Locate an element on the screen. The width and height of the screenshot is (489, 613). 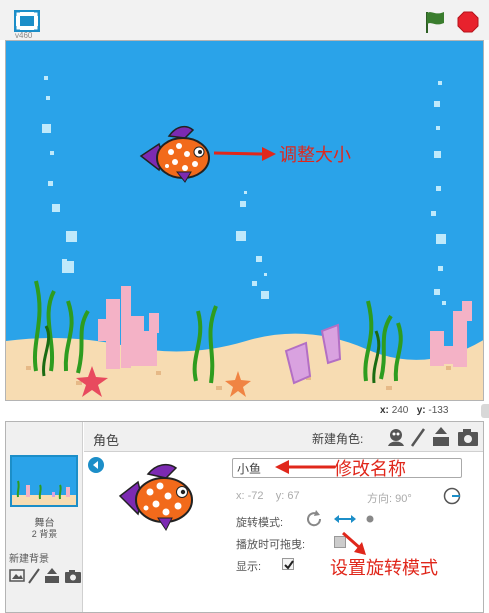
stop-sign-icon is located at coordinates (468, 22).